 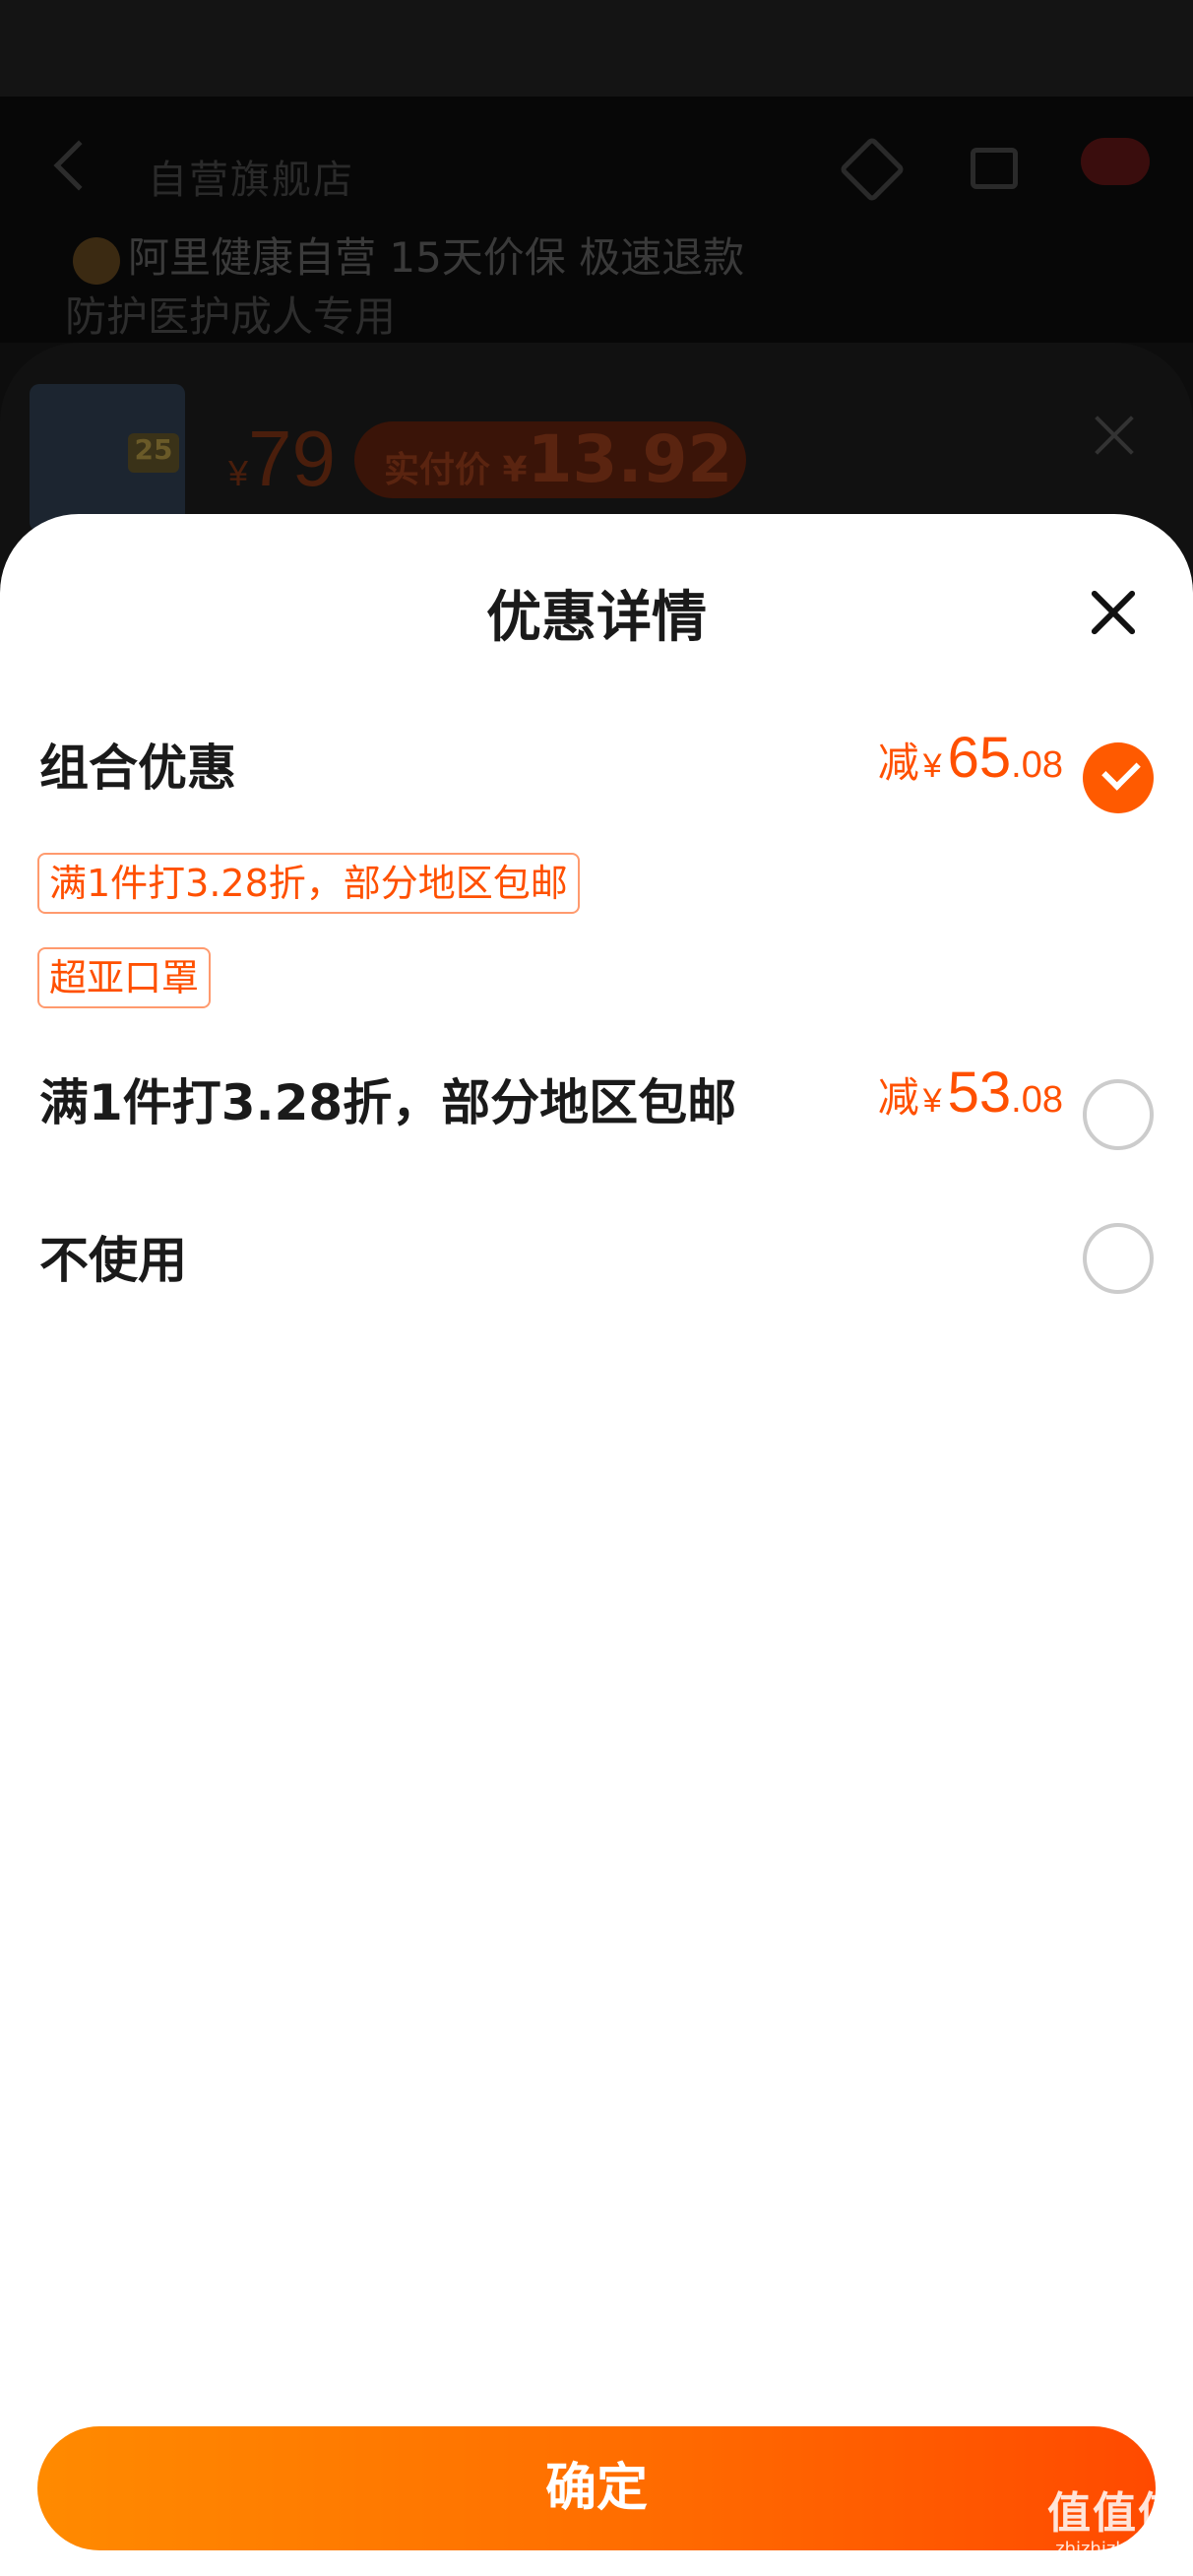 I want to click on discount-amount: 减 ¥53.08, so click(x=970, y=1093).